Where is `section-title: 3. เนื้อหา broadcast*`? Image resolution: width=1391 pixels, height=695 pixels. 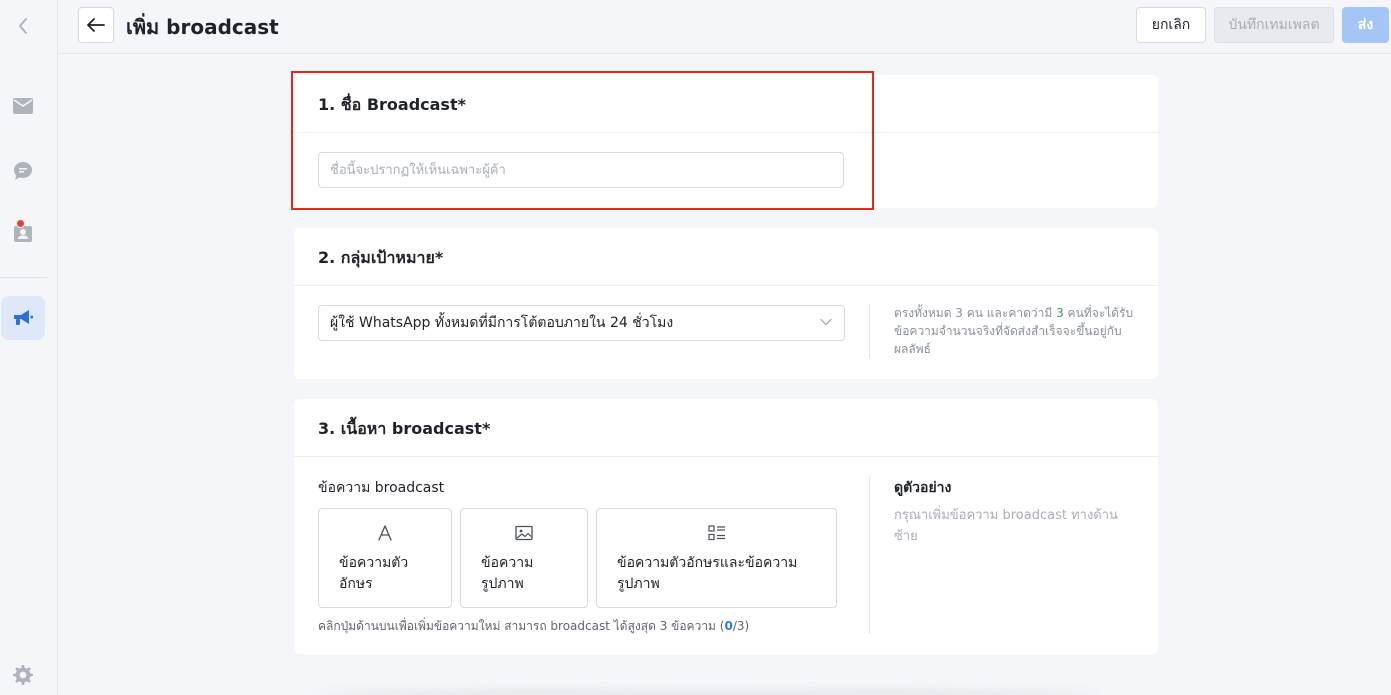
section-title: 3. เนื้อหา broadcast* is located at coordinates (726, 428).